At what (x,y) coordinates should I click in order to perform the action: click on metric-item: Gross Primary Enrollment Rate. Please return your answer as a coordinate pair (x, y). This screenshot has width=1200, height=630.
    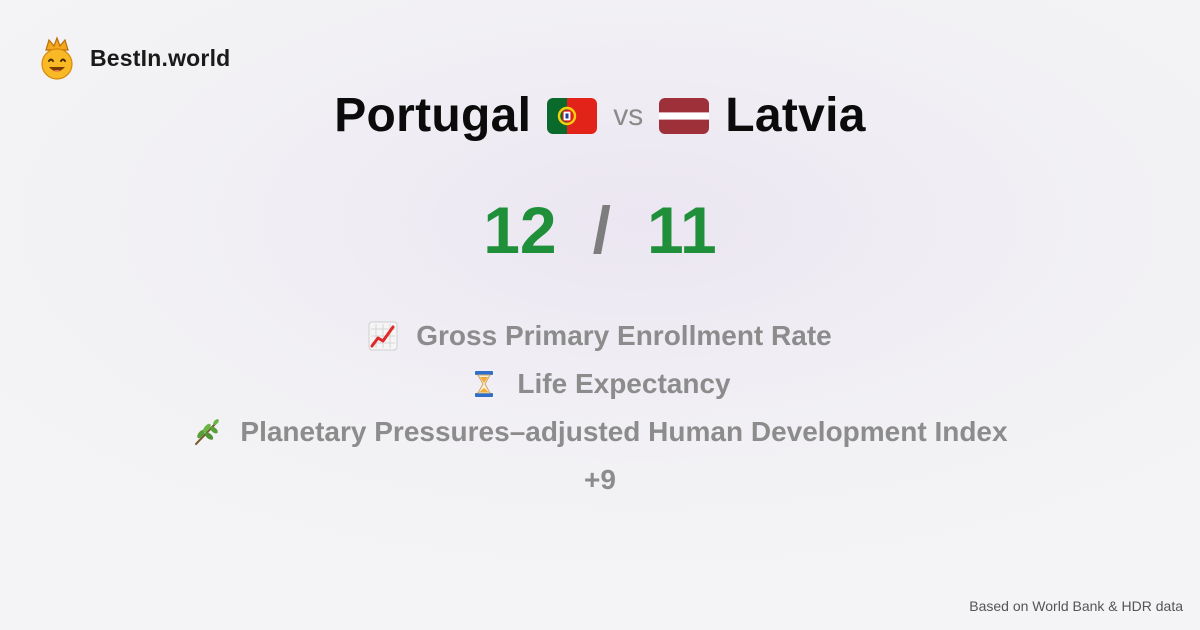
    Looking at the image, I should click on (600, 336).